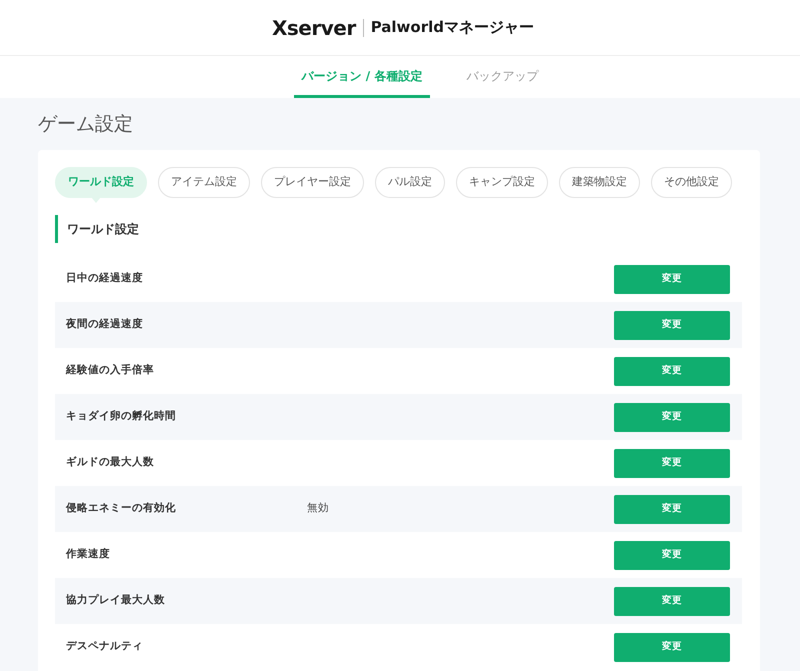  Describe the element at coordinates (105, 646) in the screenshot. I see `setting-label: デスペナルティ` at that location.